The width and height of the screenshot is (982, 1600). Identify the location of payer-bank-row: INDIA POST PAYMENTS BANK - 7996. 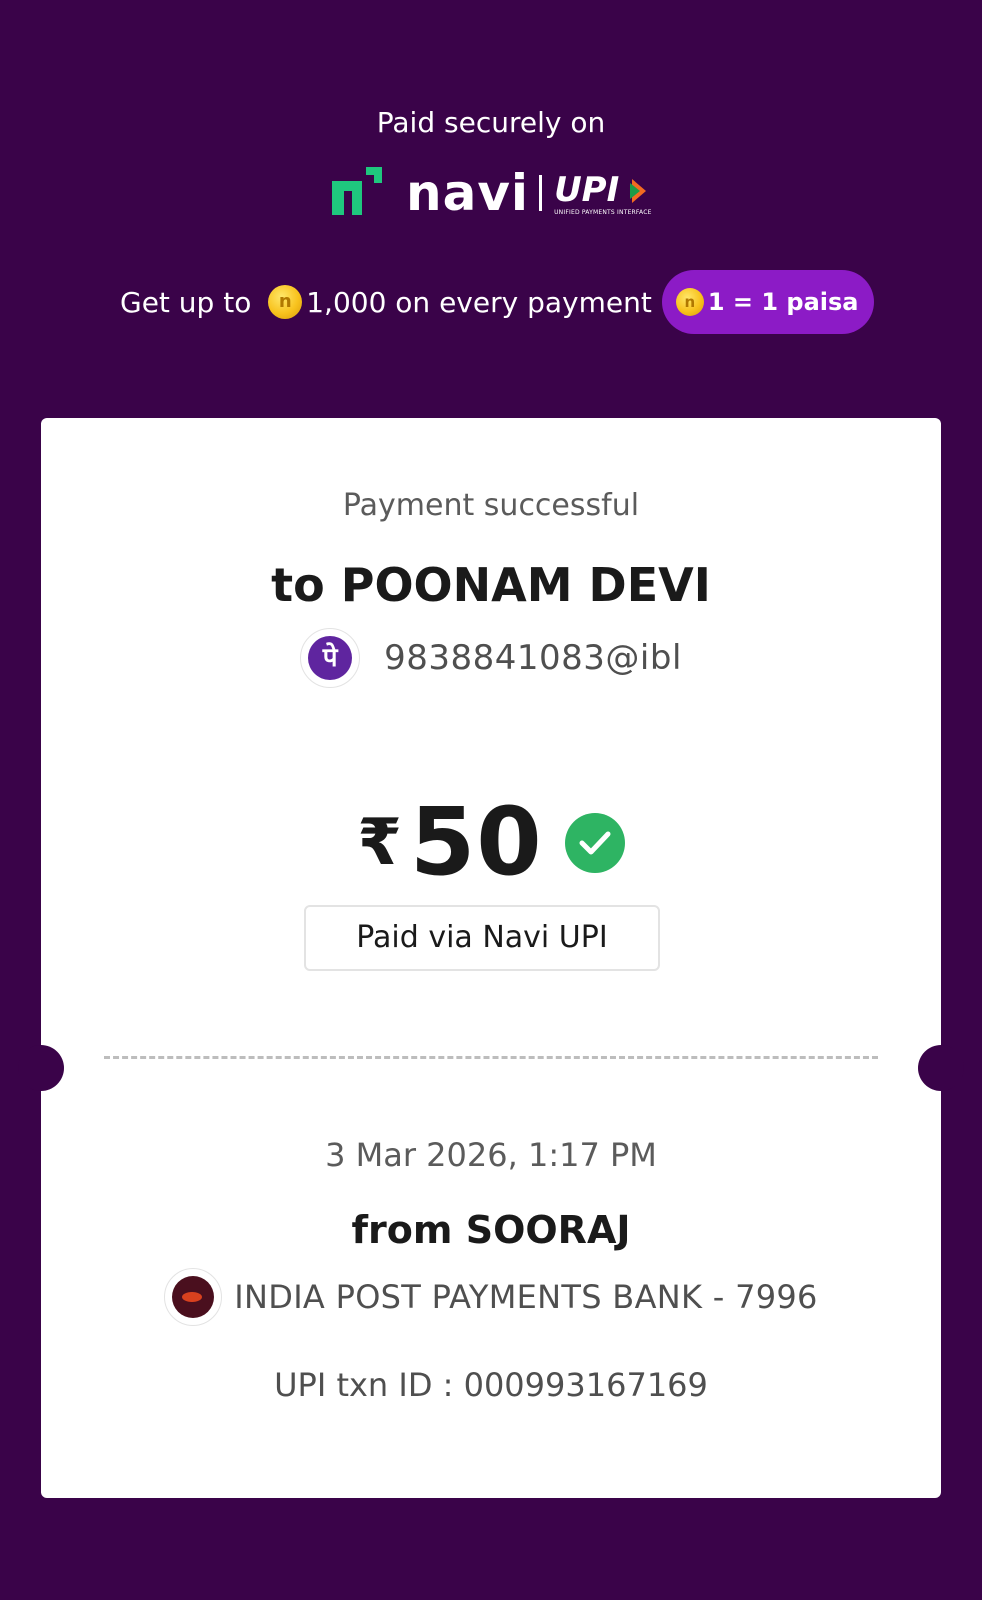
(491, 1297).